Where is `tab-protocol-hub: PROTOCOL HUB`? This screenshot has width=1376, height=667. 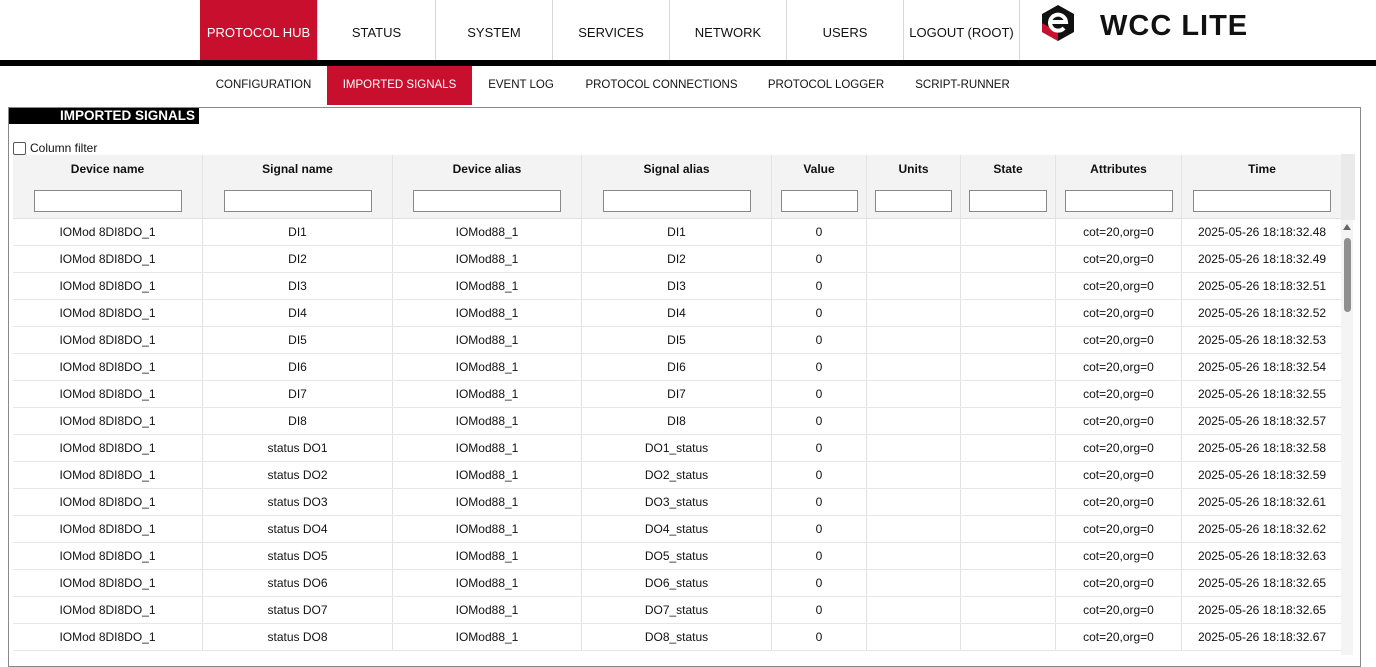 tab-protocol-hub: PROTOCOL HUB is located at coordinates (258, 30).